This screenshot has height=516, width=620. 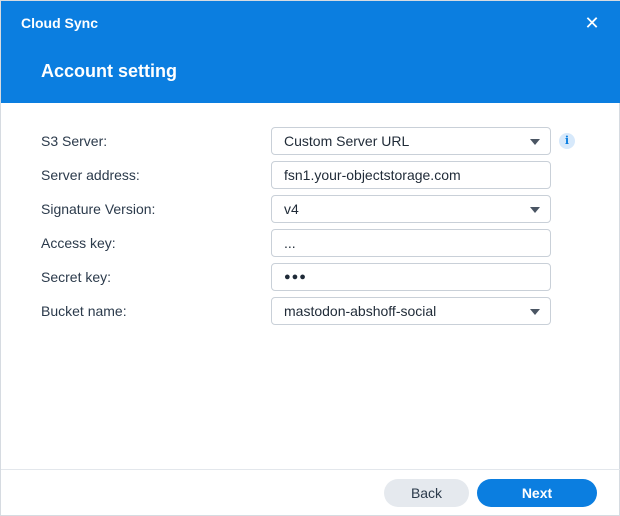 I want to click on server-address-value: fsn1.your-objectstorage.com, so click(x=372, y=175).